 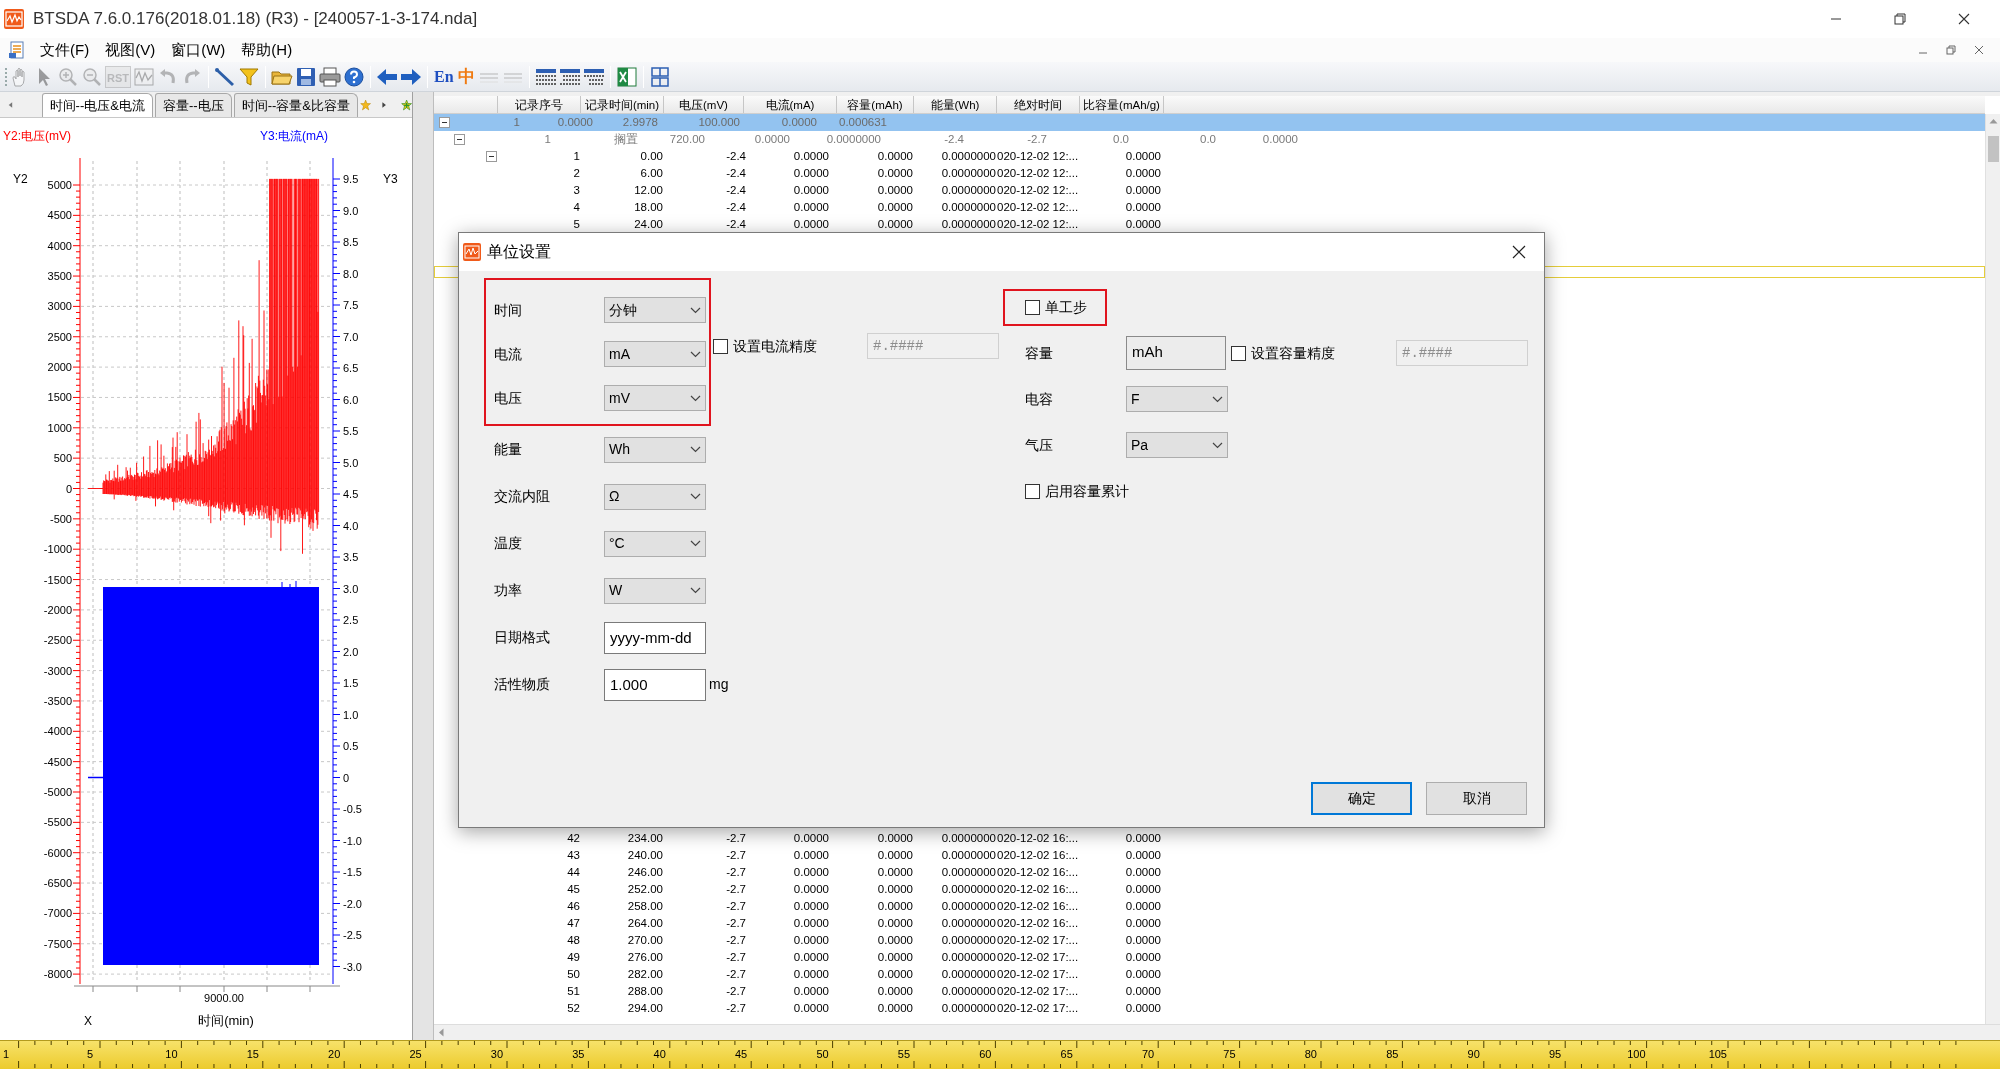 What do you see at coordinates (626, 76) in the screenshot?
I see `spreadsheet-icon` at bounding box center [626, 76].